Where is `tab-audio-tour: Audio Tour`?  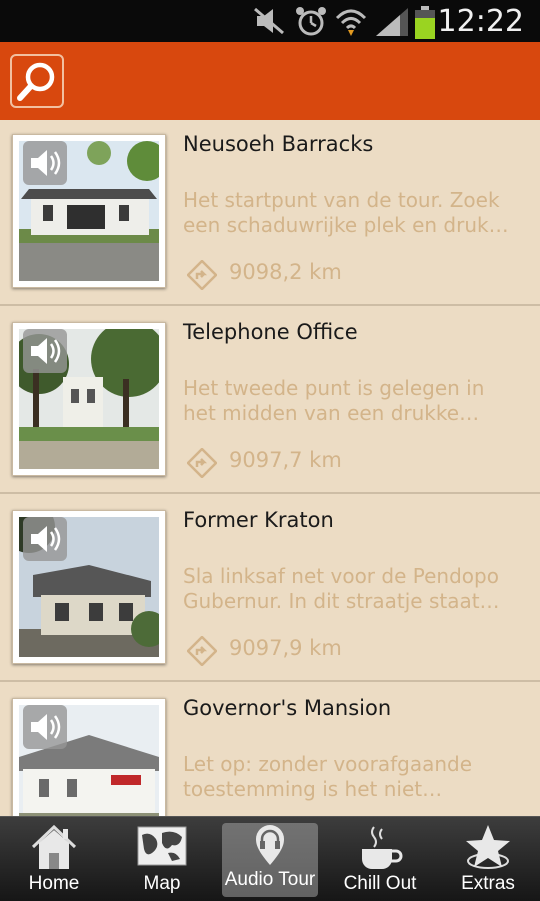 tab-audio-tour: Audio Tour is located at coordinates (270, 860).